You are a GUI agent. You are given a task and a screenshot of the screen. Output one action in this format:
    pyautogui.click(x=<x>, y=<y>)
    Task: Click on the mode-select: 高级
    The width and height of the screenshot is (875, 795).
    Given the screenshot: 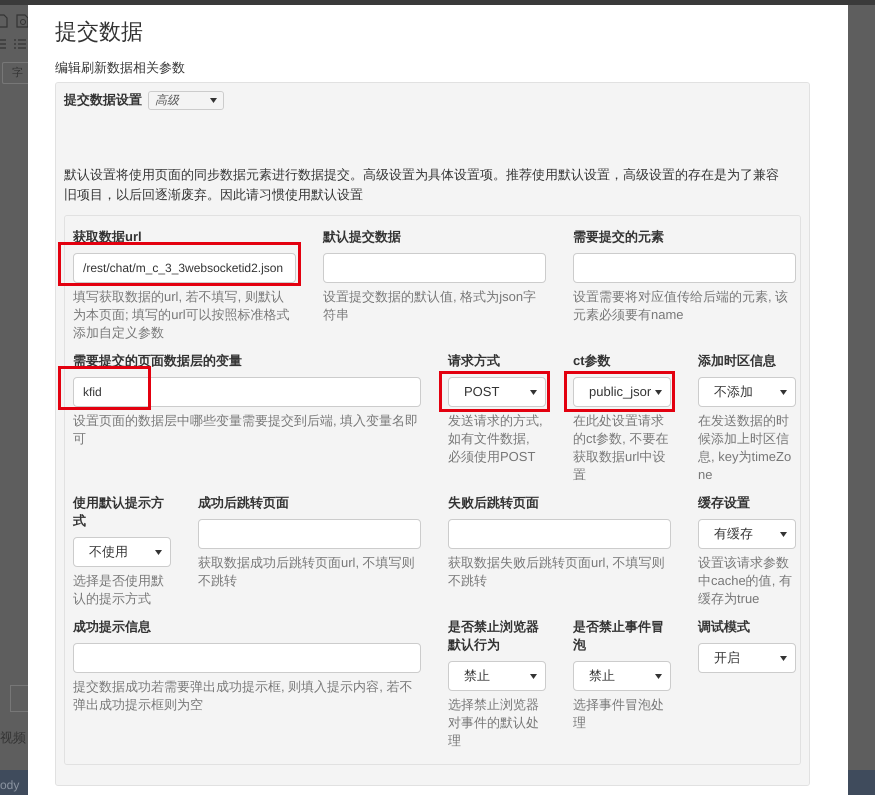 What is the action you would take?
    pyautogui.click(x=186, y=100)
    